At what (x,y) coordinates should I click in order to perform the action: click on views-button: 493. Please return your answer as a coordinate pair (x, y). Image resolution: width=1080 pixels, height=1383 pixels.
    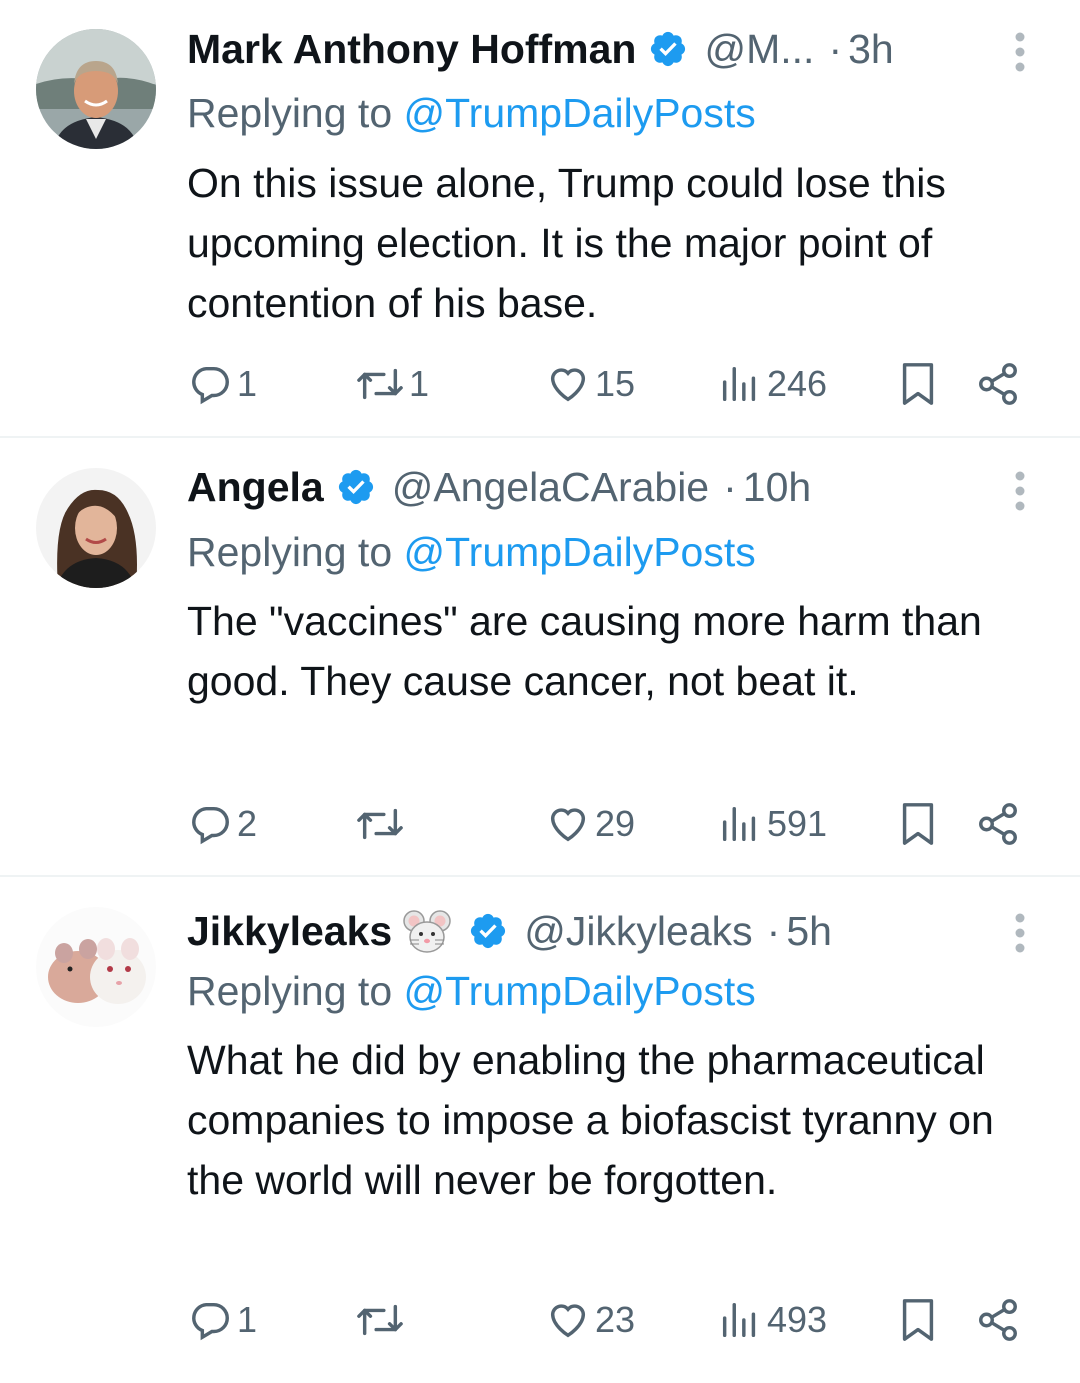
    Looking at the image, I should click on (772, 1320).